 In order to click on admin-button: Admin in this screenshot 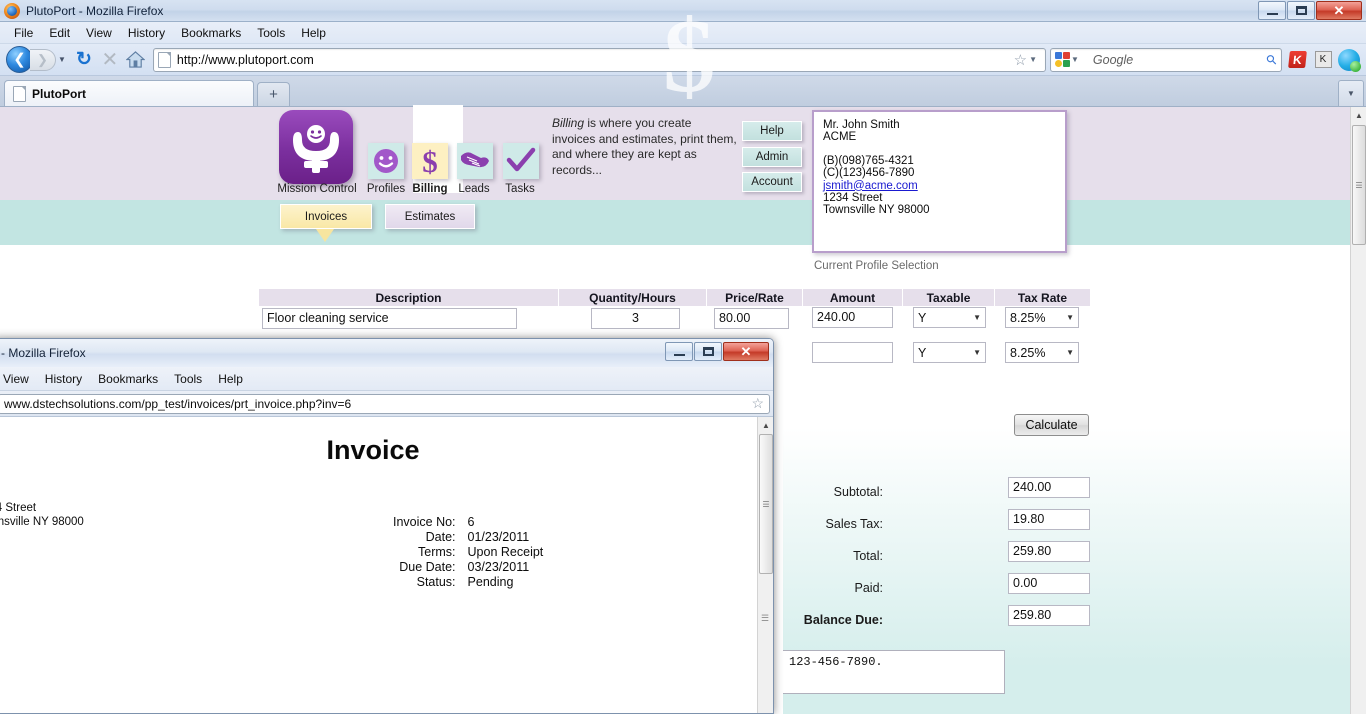, I will do `click(772, 157)`.